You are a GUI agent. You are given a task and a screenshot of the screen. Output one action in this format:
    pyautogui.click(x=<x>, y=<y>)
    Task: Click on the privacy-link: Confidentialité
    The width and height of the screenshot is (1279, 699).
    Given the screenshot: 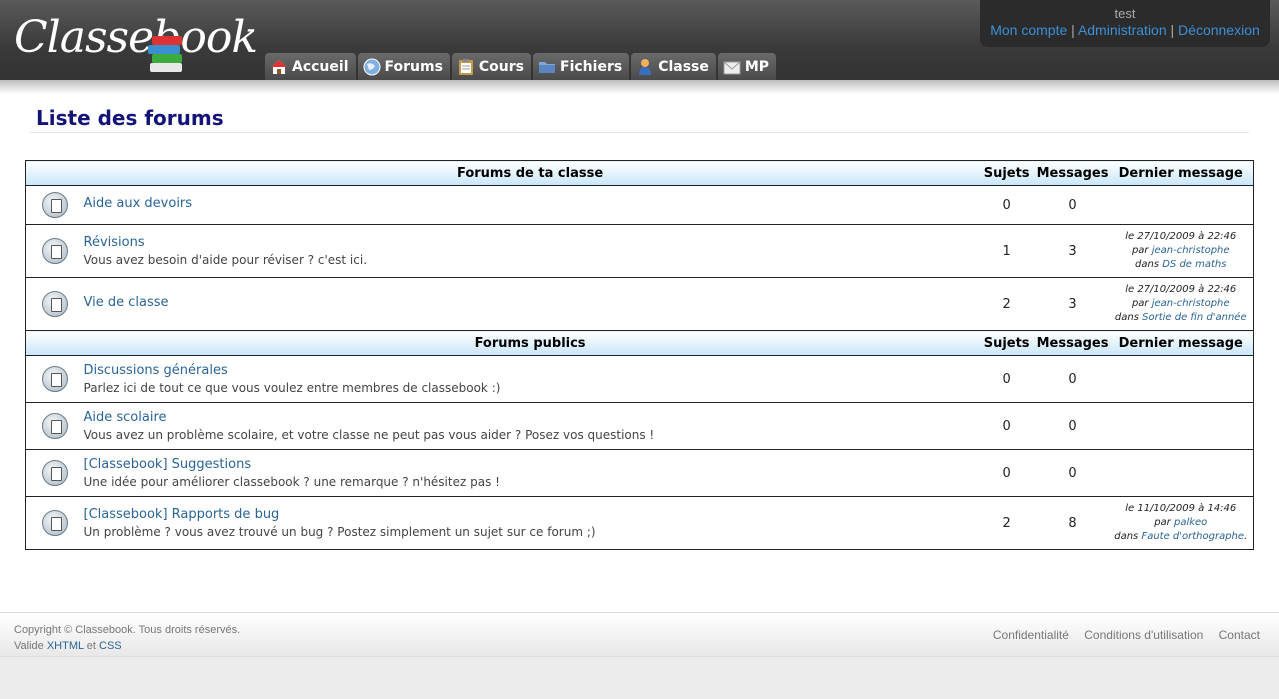 What is the action you would take?
    pyautogui.click(x=1031, y=635)
    